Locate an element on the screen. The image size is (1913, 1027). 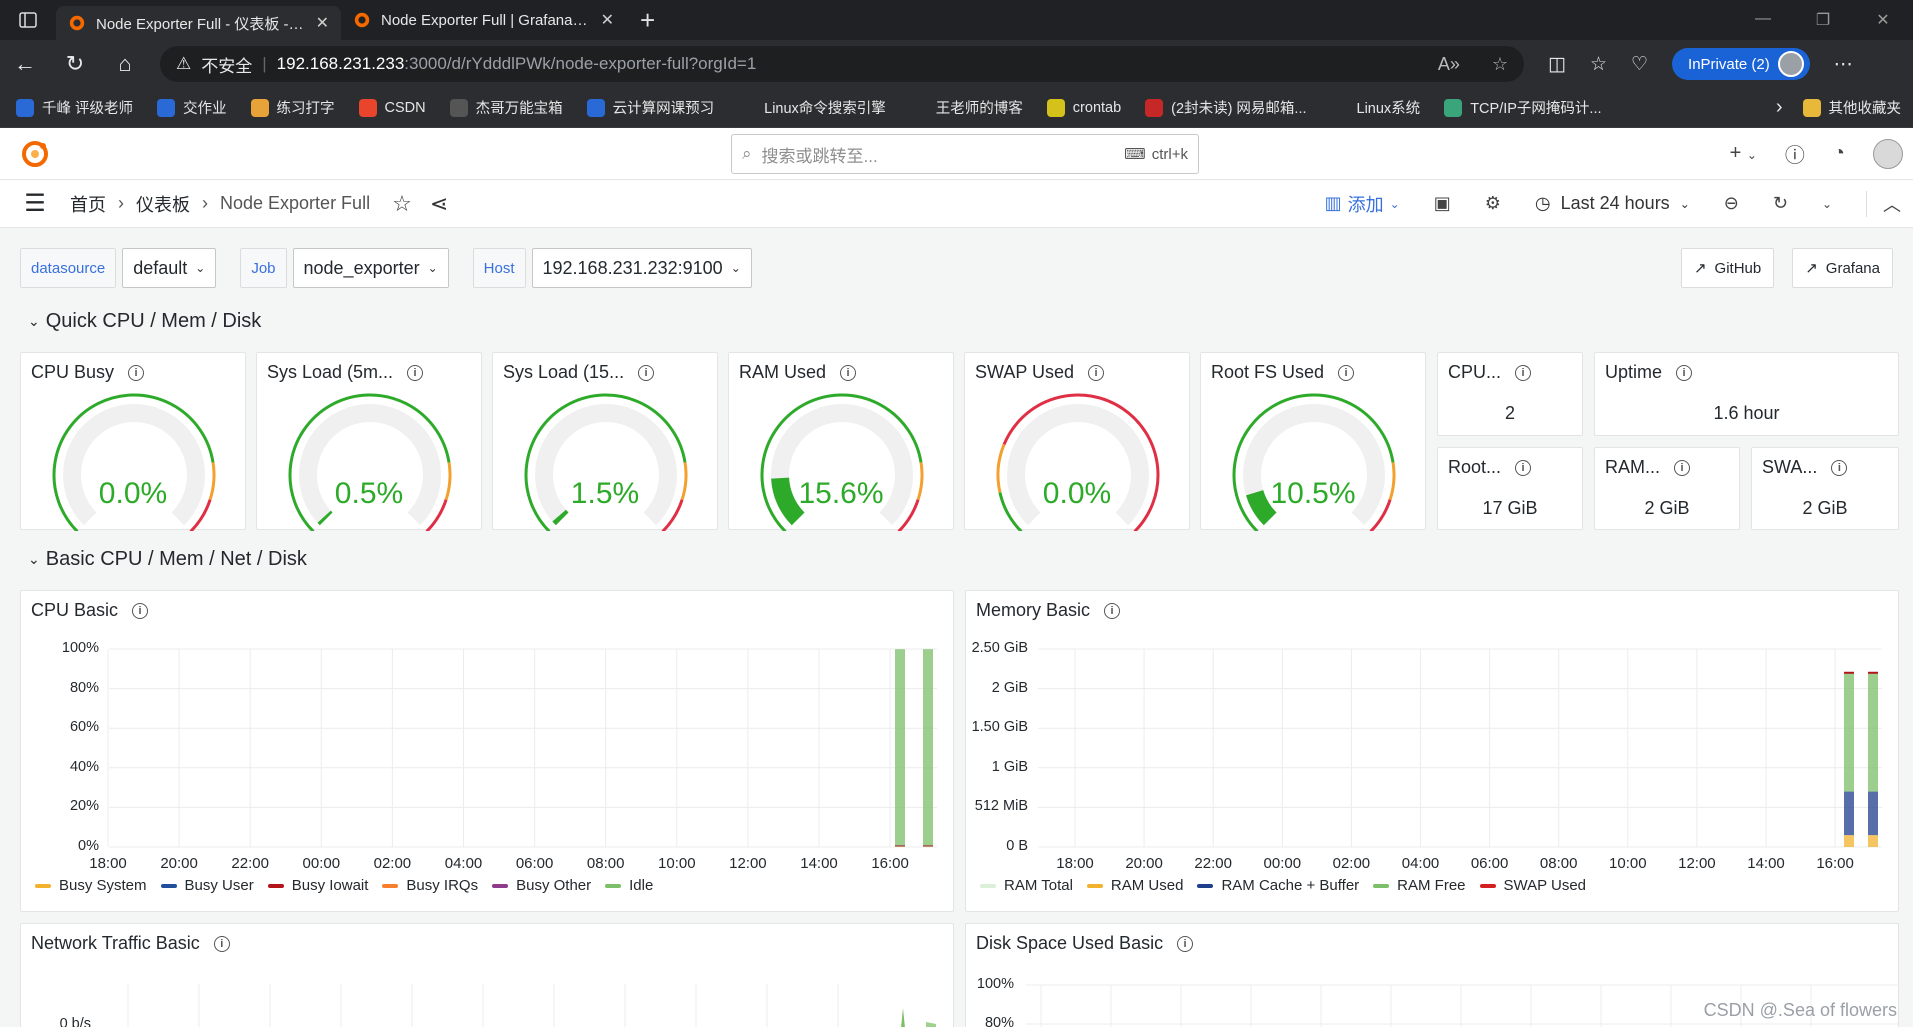
minimize-icon: — is located at coordinates (1763, 20).